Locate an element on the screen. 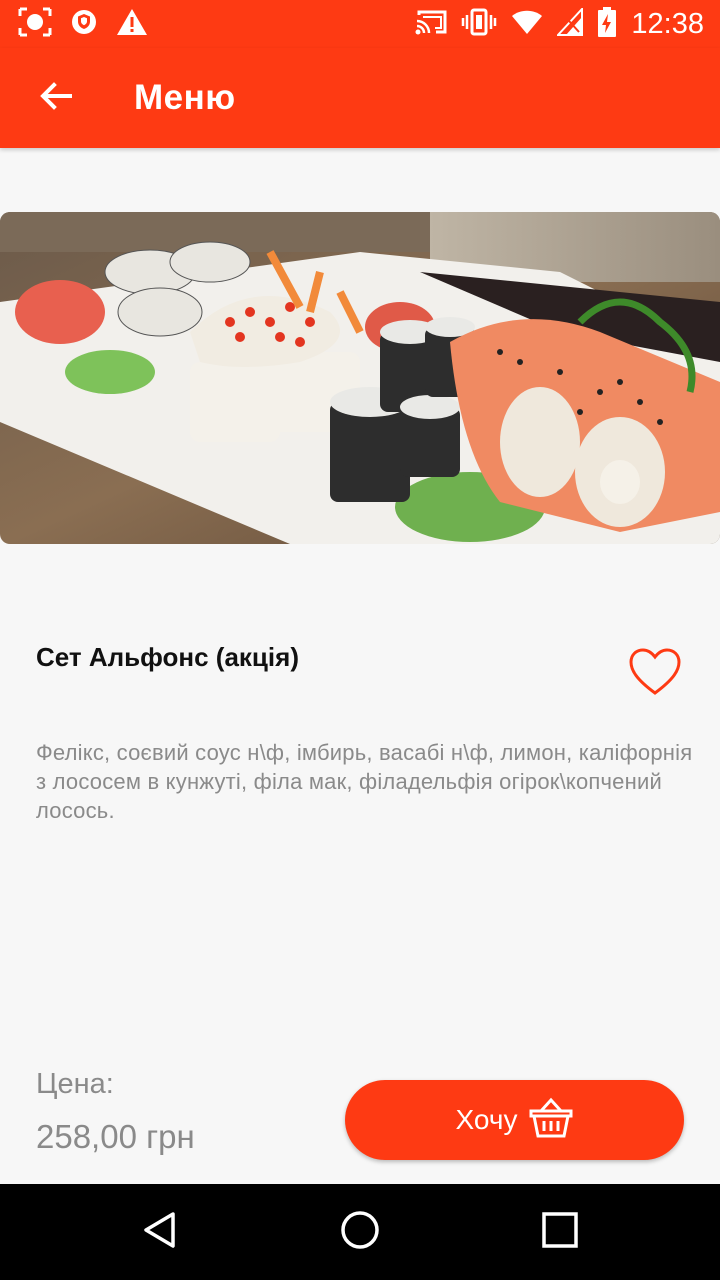 The width and height of the screenshot is (720, 1280). favorite-button is located at coordinates (655, 672).